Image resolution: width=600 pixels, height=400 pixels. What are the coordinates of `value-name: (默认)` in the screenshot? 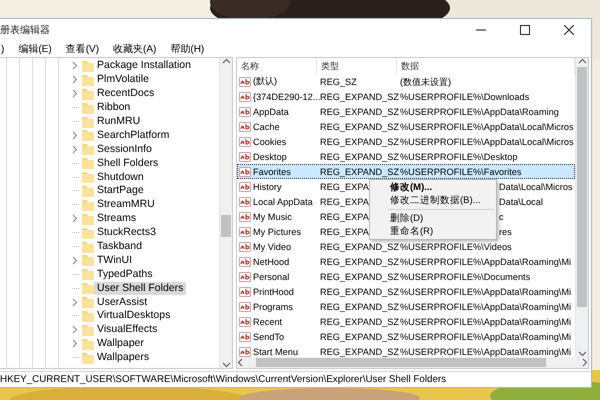 It's located at (265, 81).